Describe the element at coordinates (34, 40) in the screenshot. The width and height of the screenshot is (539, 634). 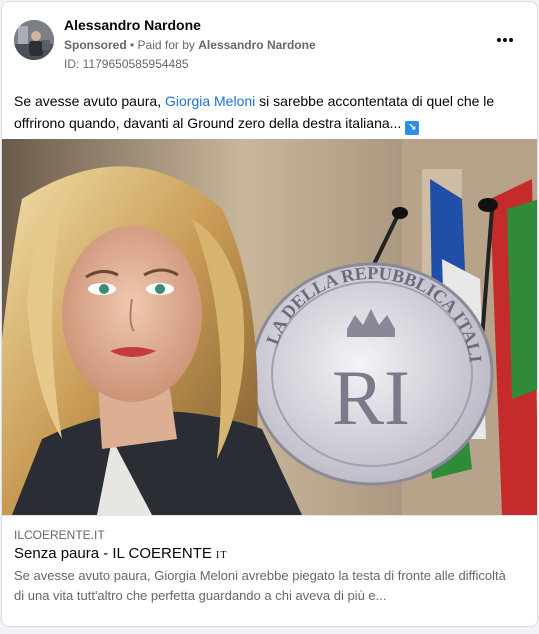
I see `avatar` at that location.